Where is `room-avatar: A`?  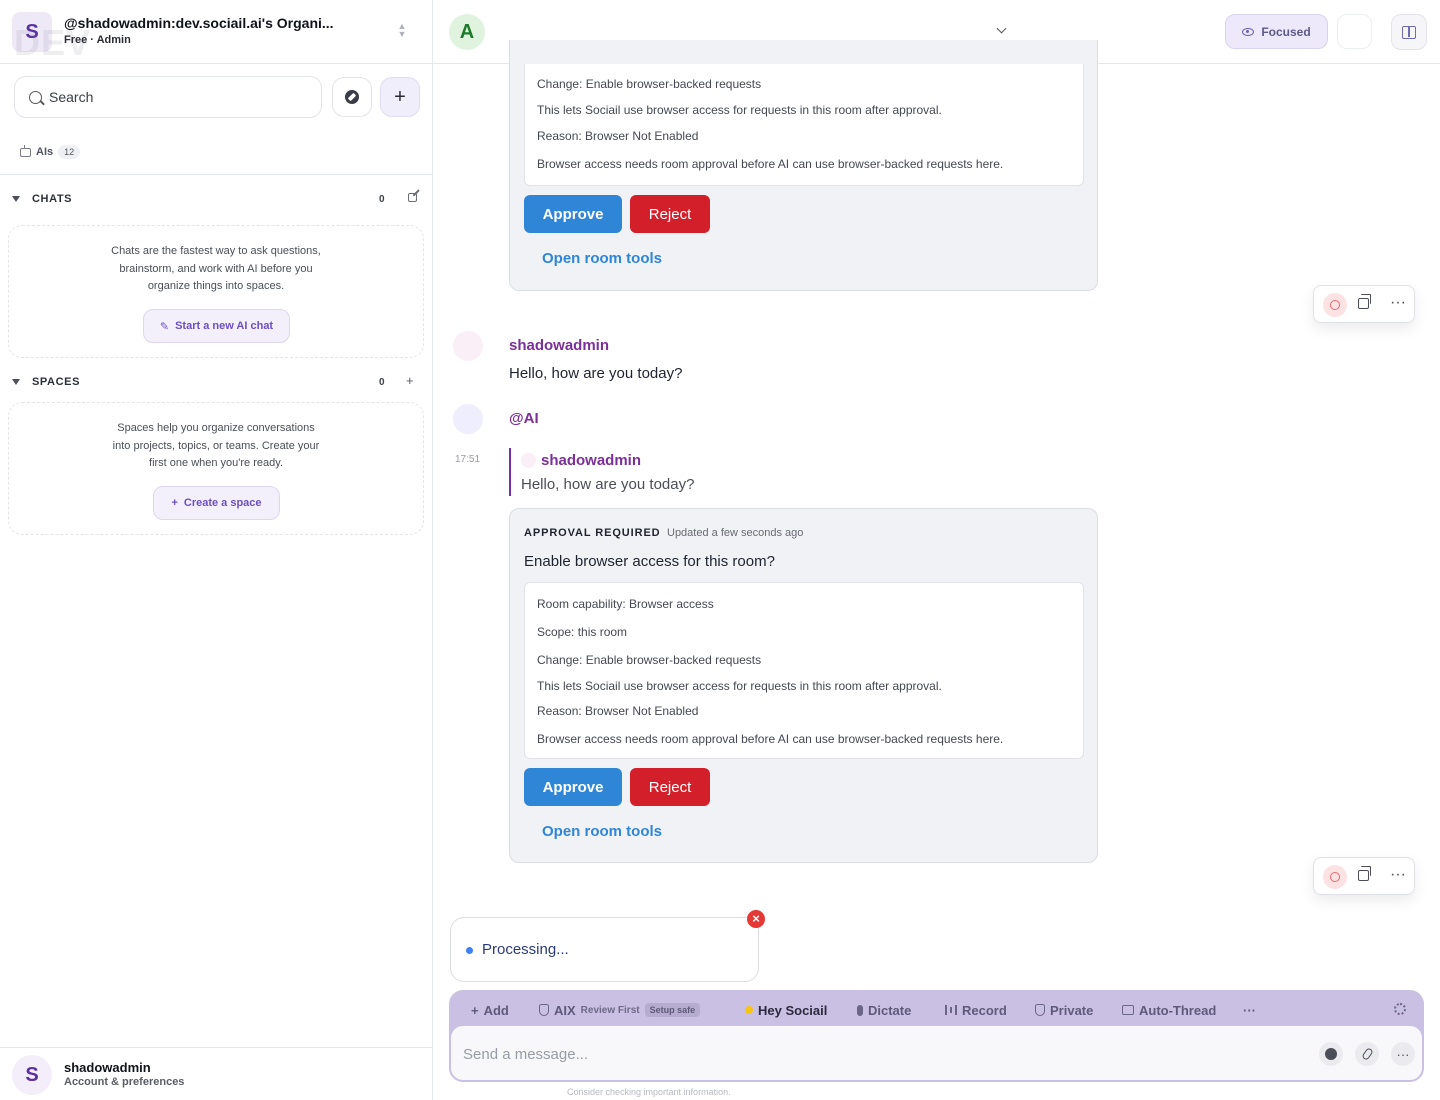
room-avatar: A is located at coordinates (467, 32).